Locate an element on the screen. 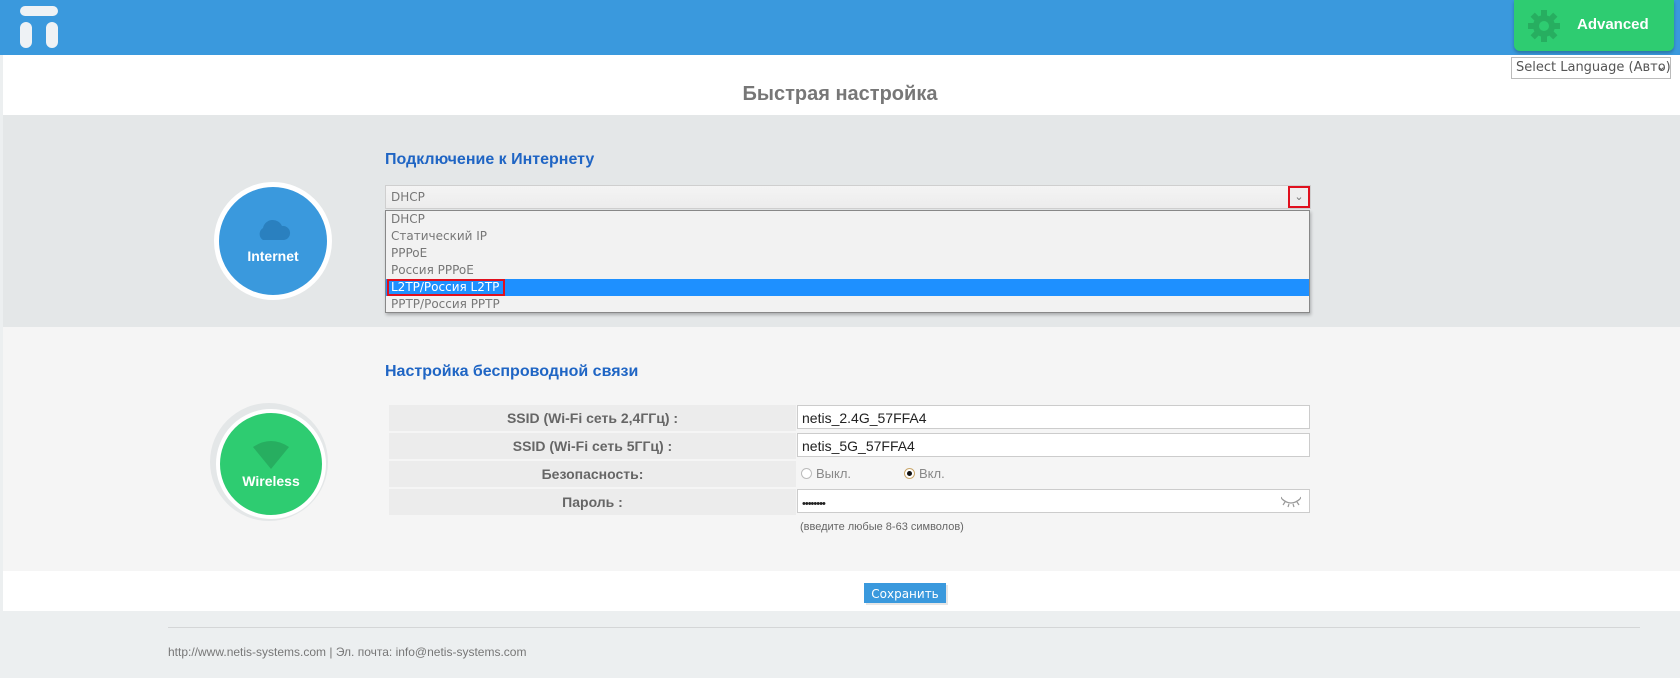  page-title: Быстрая настройка is located at coordinates (840, 94).